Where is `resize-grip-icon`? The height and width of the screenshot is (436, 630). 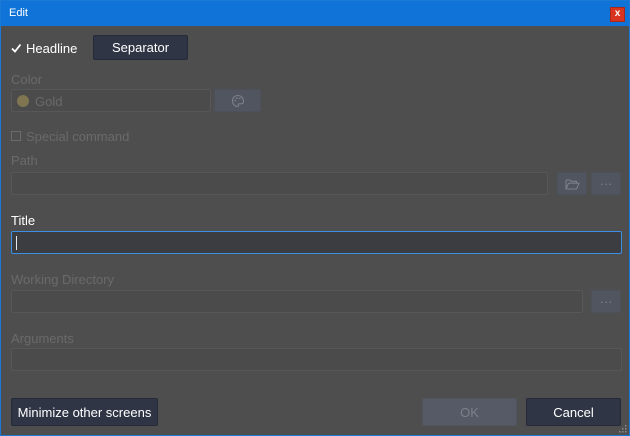
resize-grip-icon is located at coordinates (622, 428).